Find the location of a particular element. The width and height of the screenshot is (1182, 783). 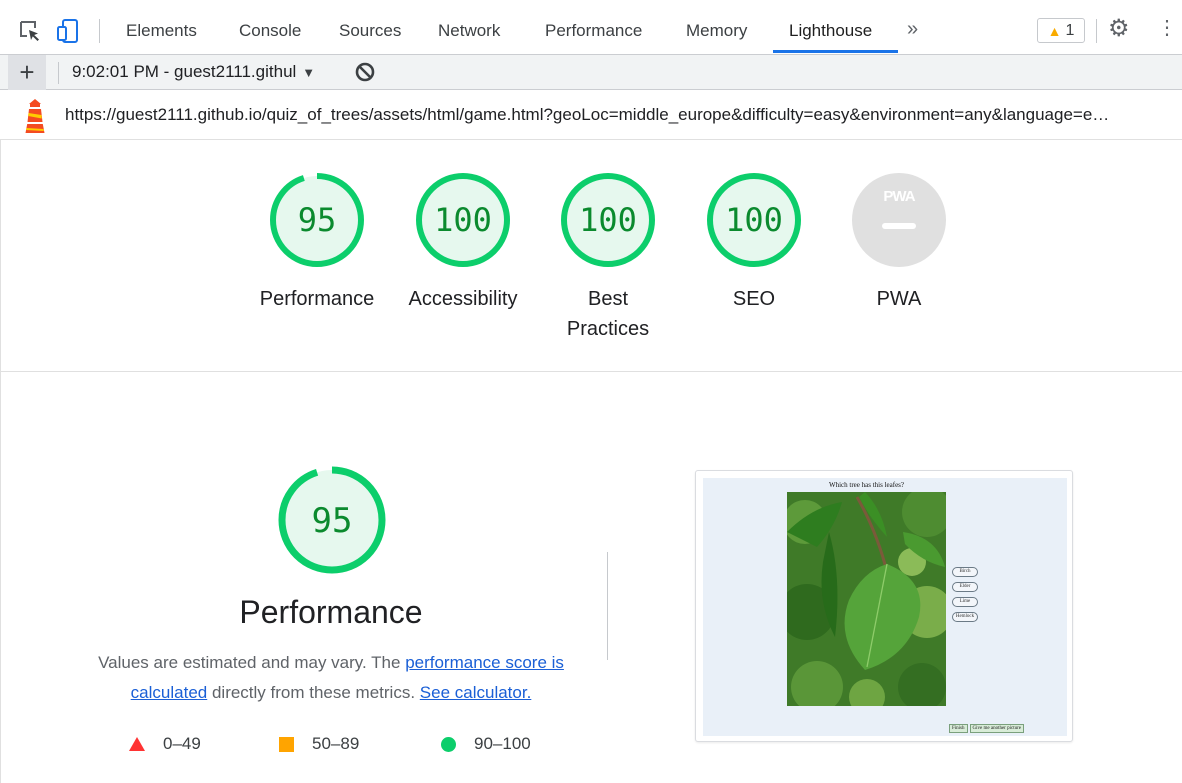

tab-performance: Performance is located at coordinates (593, 27).